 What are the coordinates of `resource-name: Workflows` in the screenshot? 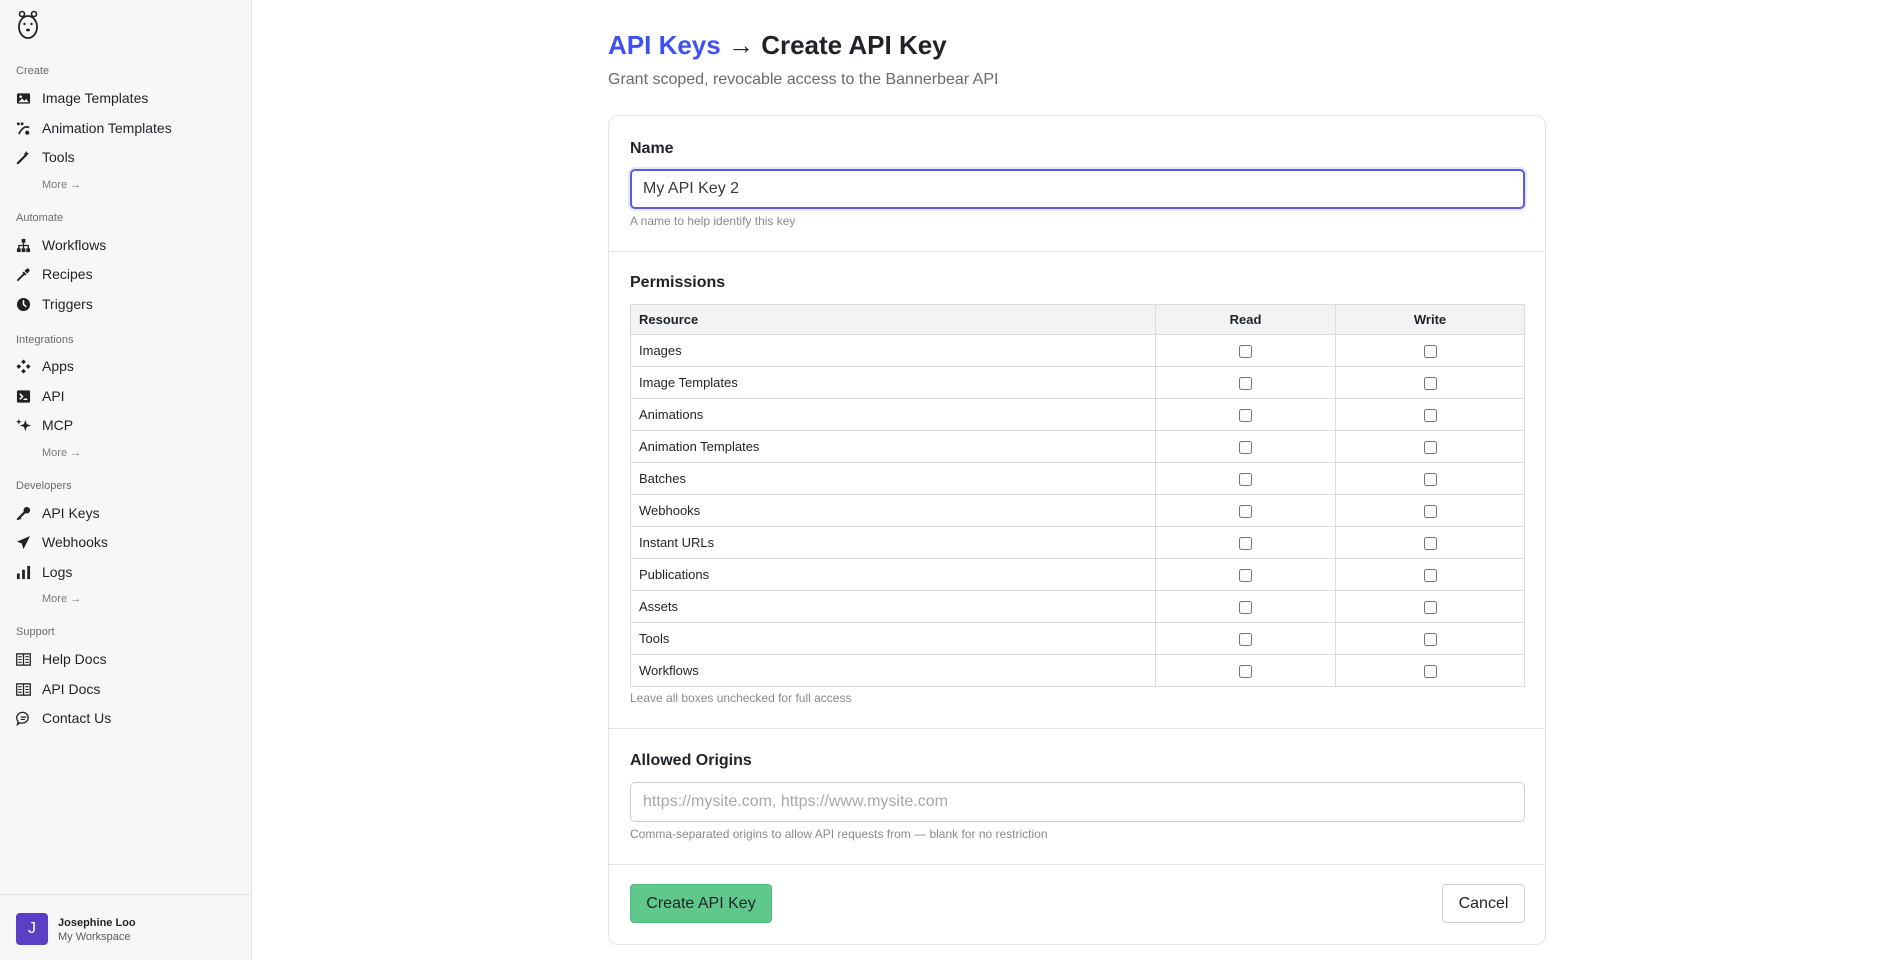 It's located at (893, 670).